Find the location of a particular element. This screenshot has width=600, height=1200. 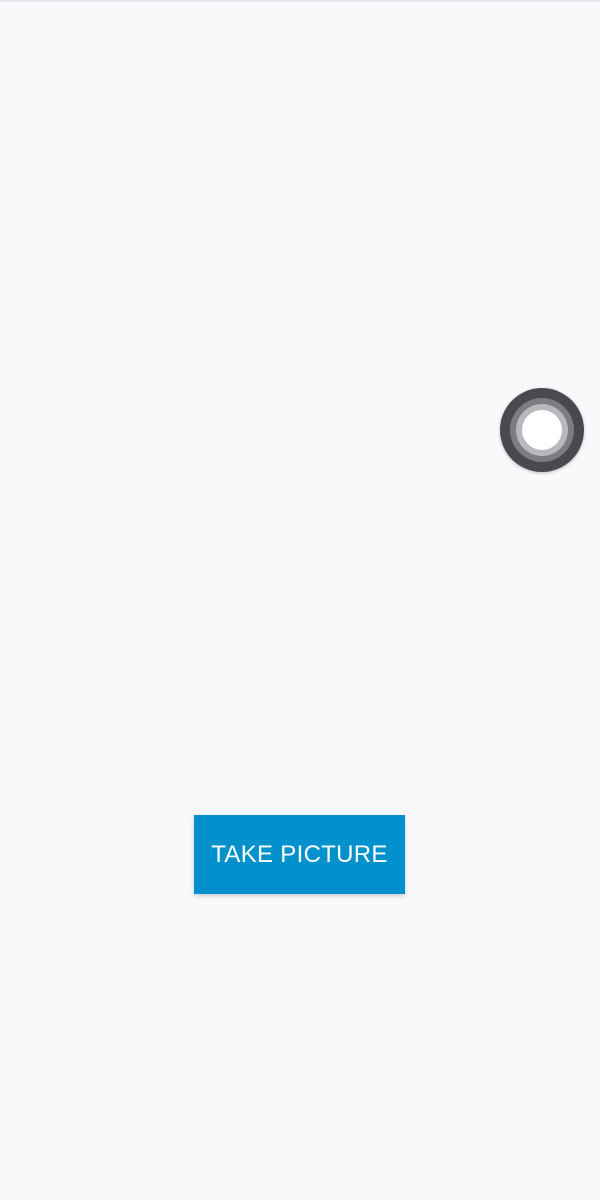

assistive-touch-core is located at coordinates (542, 430).